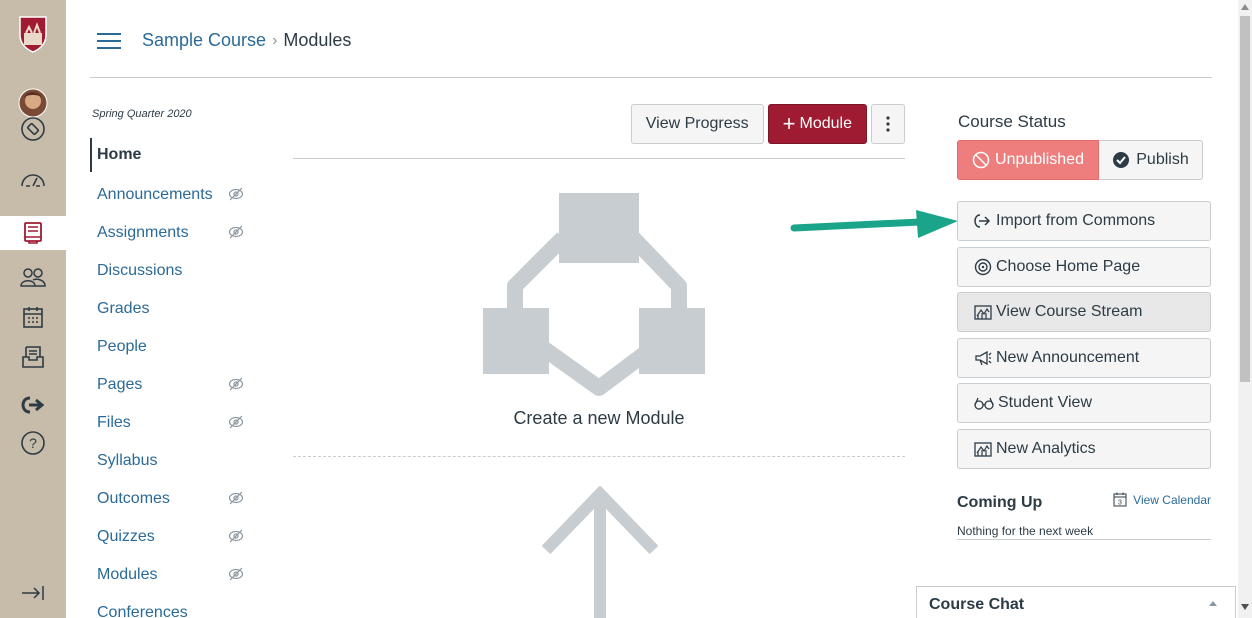  I want to click on view-calendar-link: 3 View Calendar, so click(1162, 499).